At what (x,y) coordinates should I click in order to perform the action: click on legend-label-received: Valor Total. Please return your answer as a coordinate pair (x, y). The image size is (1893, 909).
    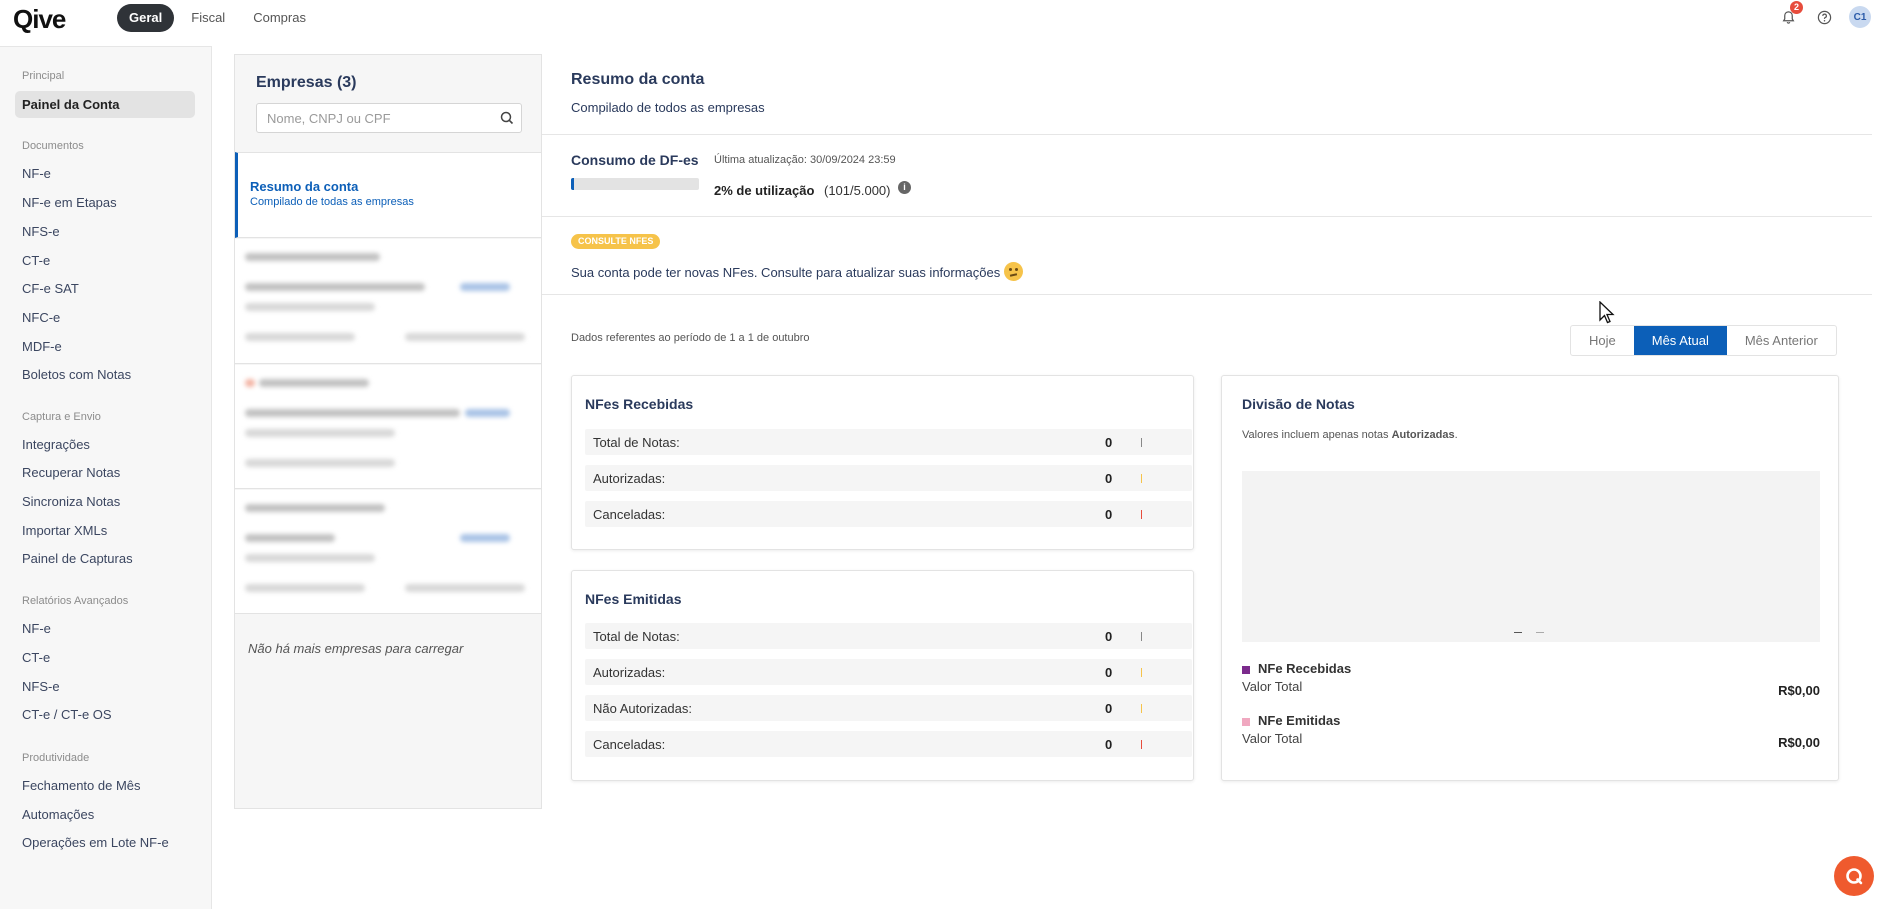
    Looking at the image, I should click on (1272, 686).